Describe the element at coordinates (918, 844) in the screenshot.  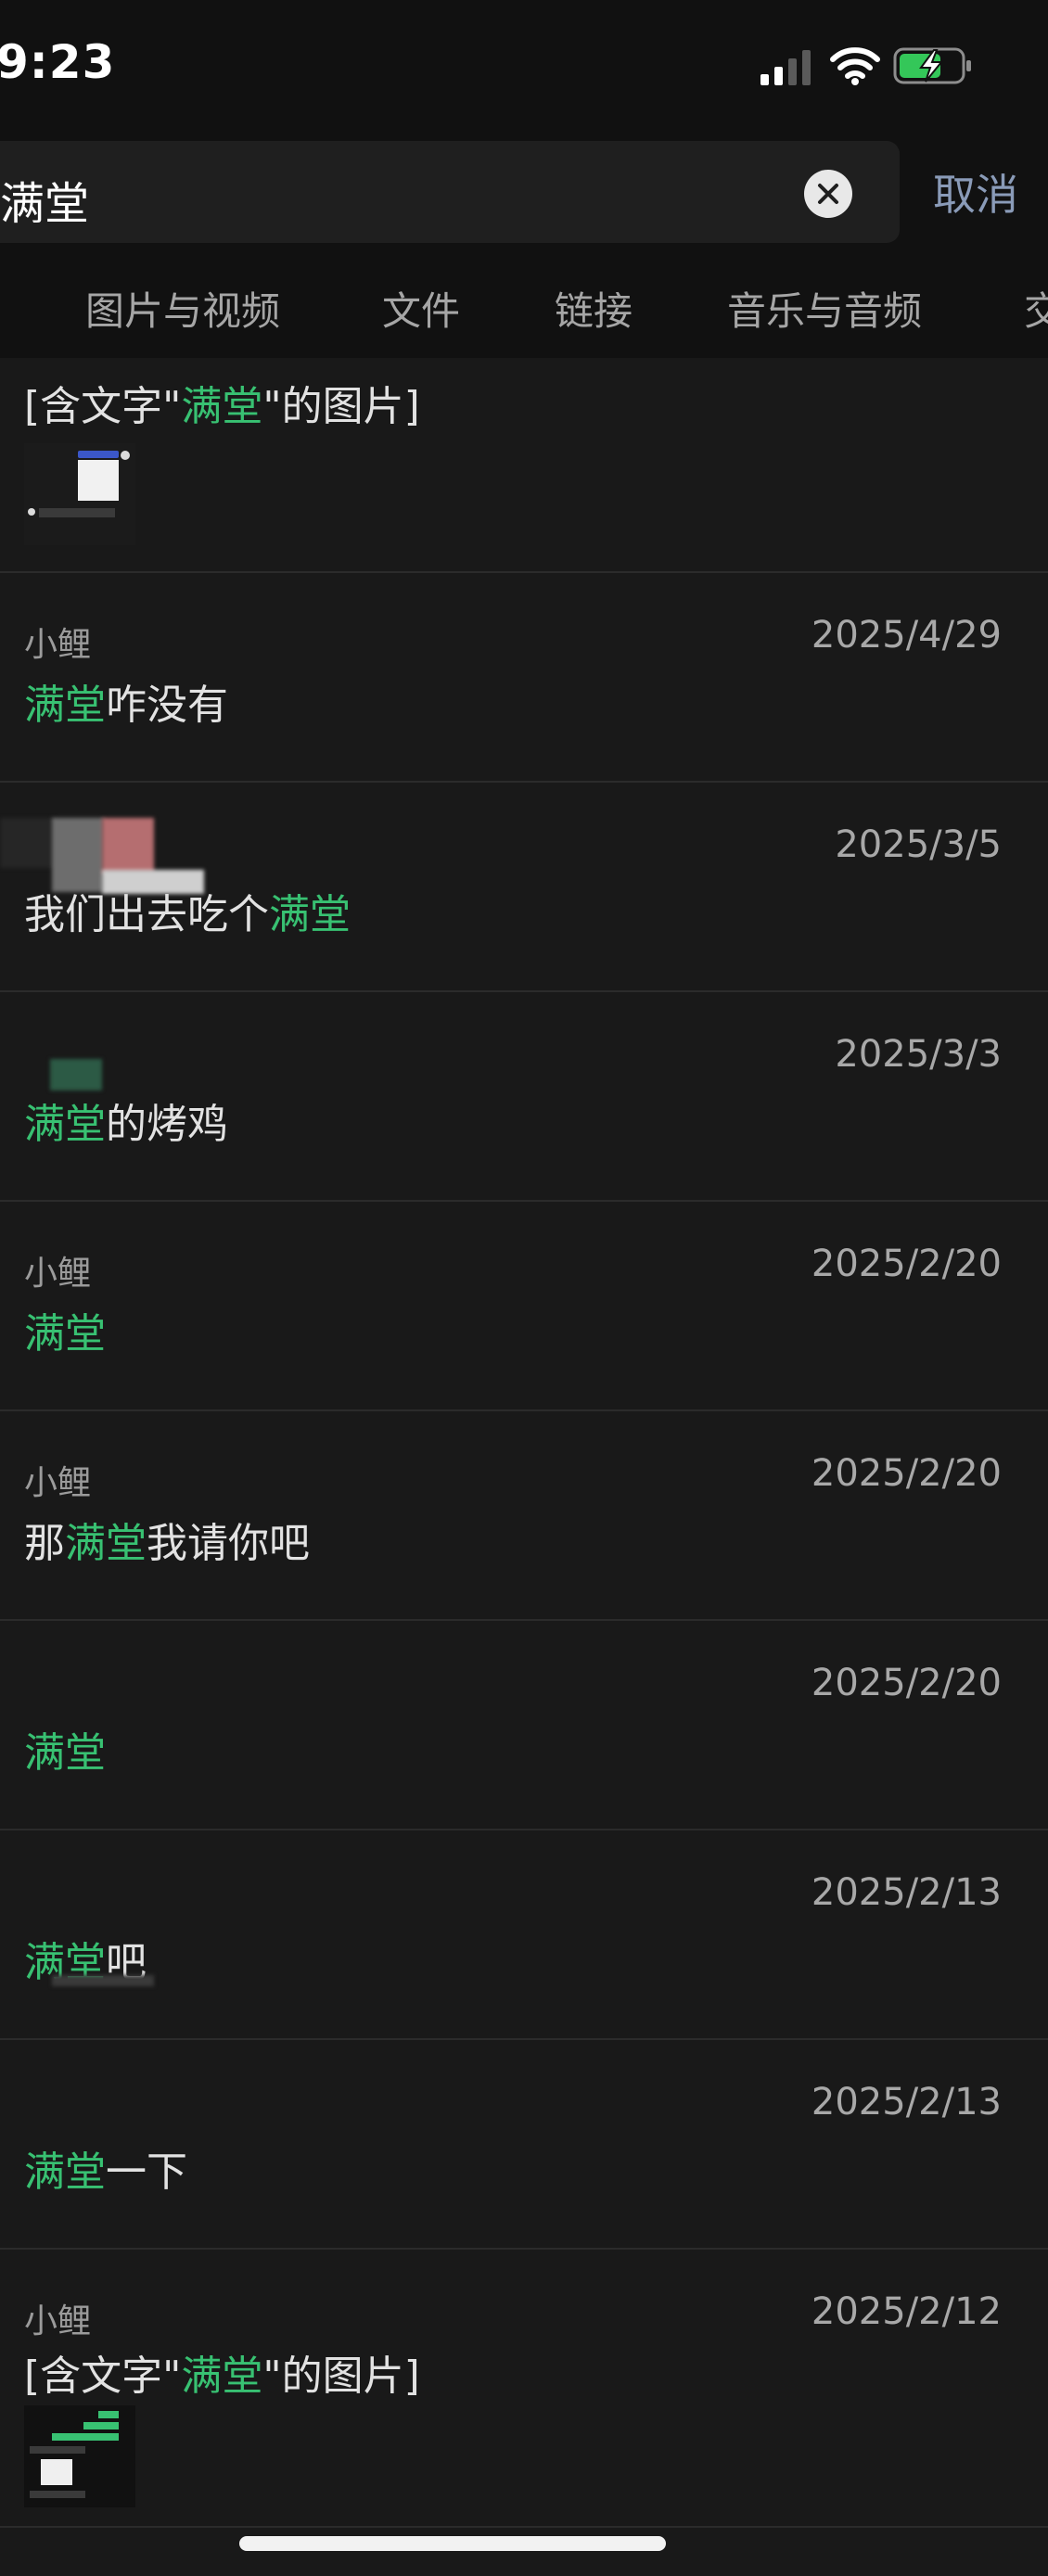
I see `result-date: 2025/3/5` at that location.